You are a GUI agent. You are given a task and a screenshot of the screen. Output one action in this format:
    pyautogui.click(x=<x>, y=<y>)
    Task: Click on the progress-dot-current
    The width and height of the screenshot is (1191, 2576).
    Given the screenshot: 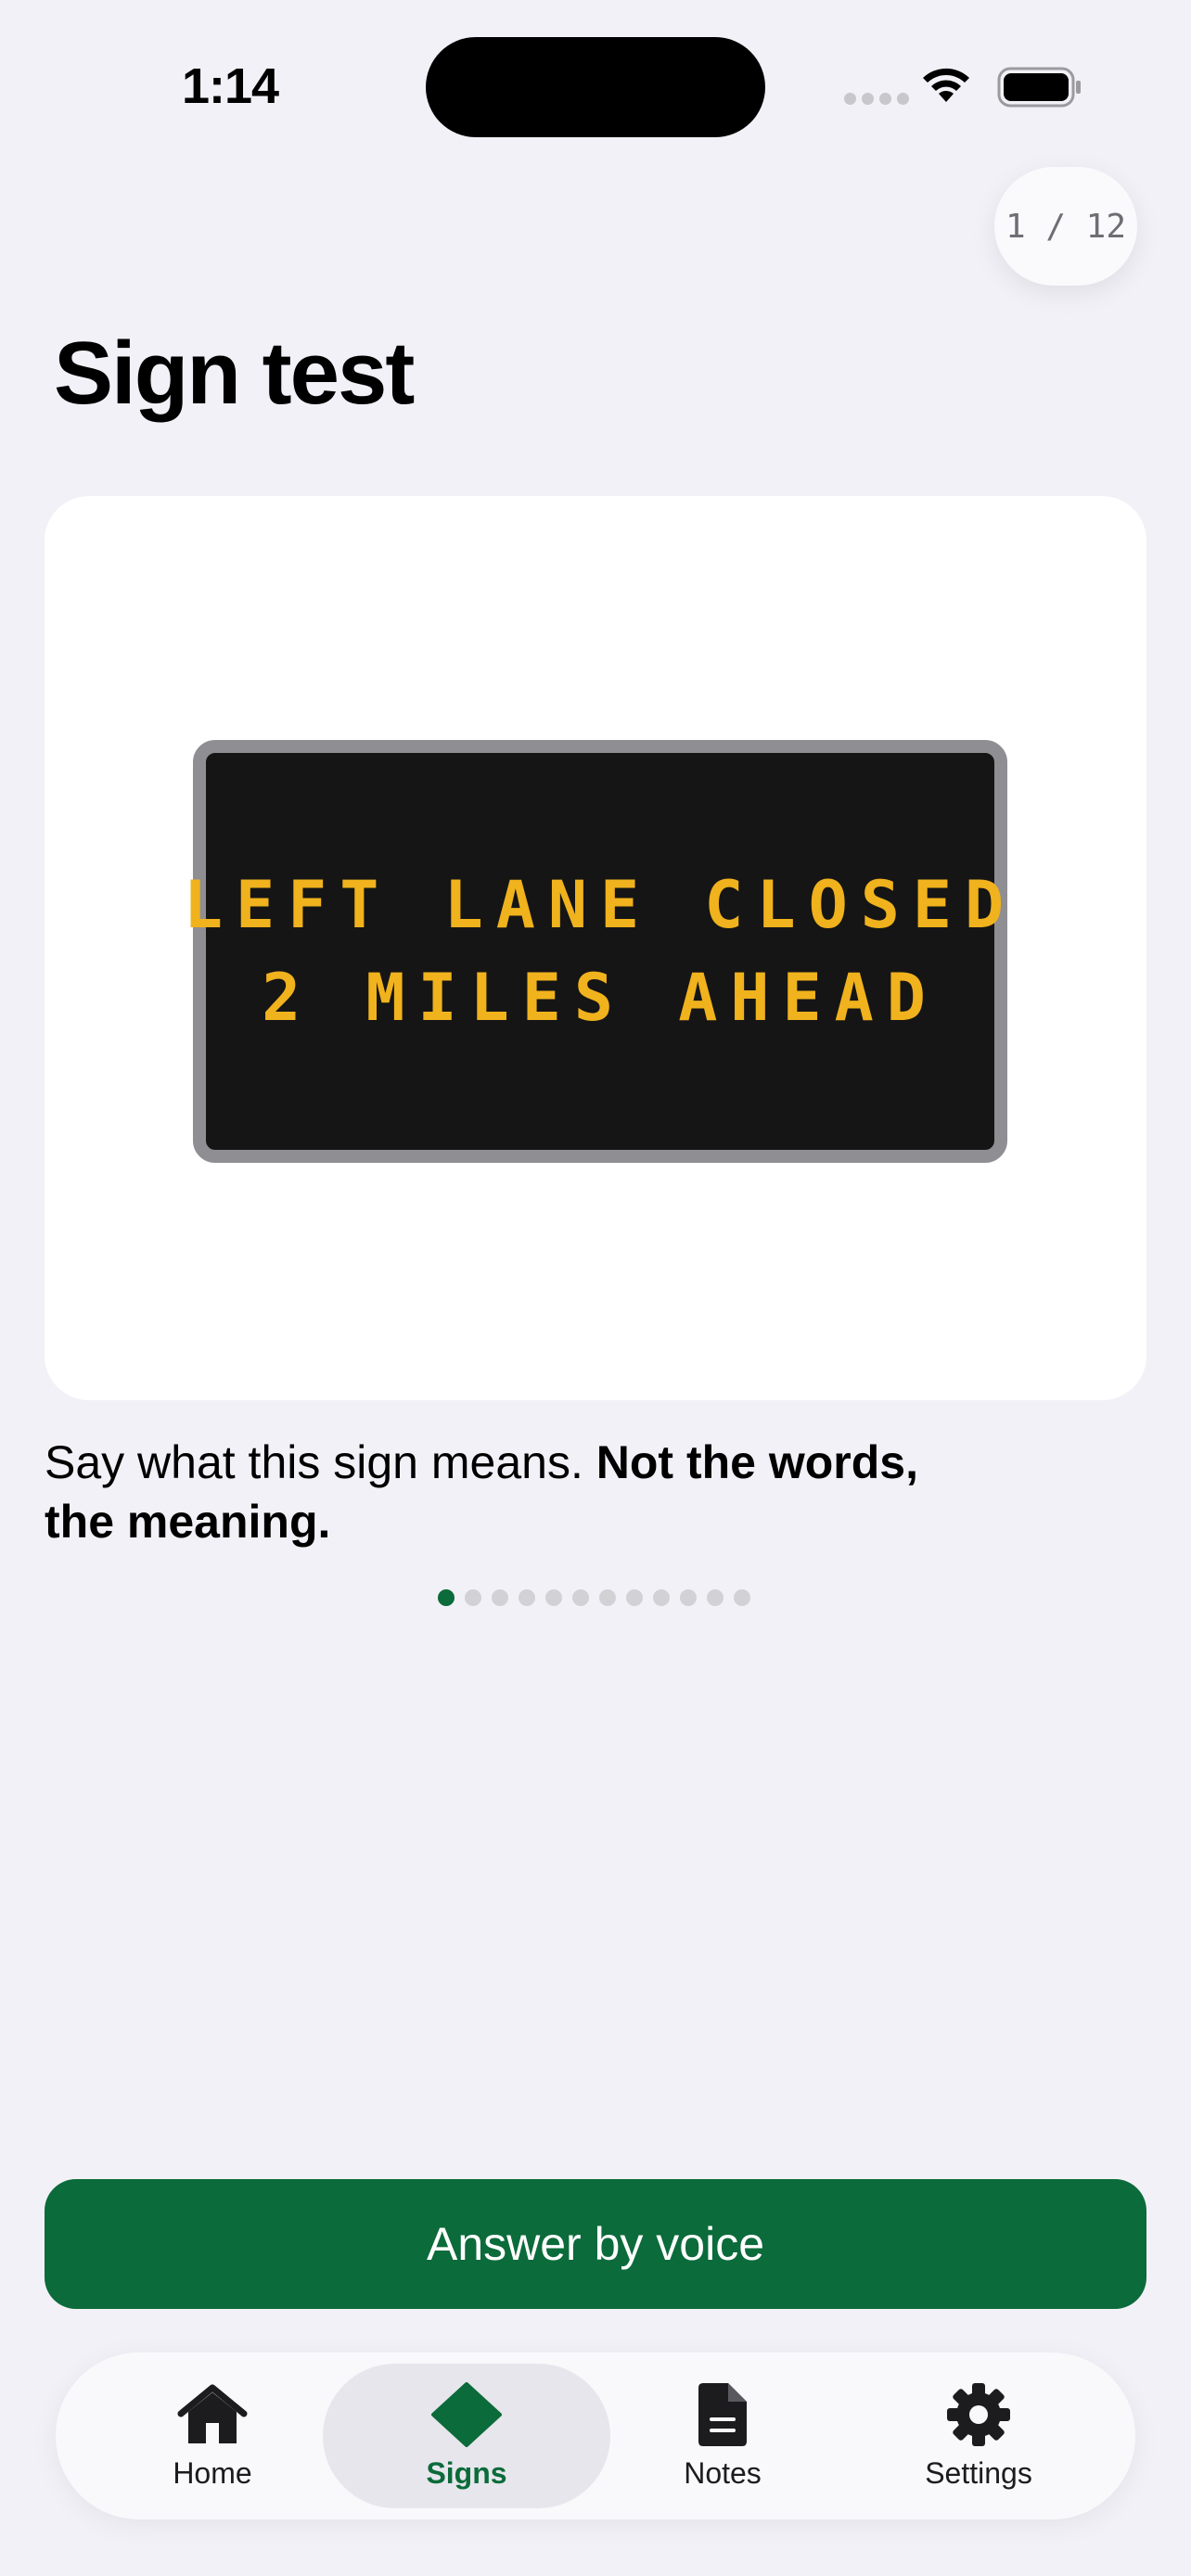 What is the action you would take?
    pyautogui.click(x=446, y=1598)
    